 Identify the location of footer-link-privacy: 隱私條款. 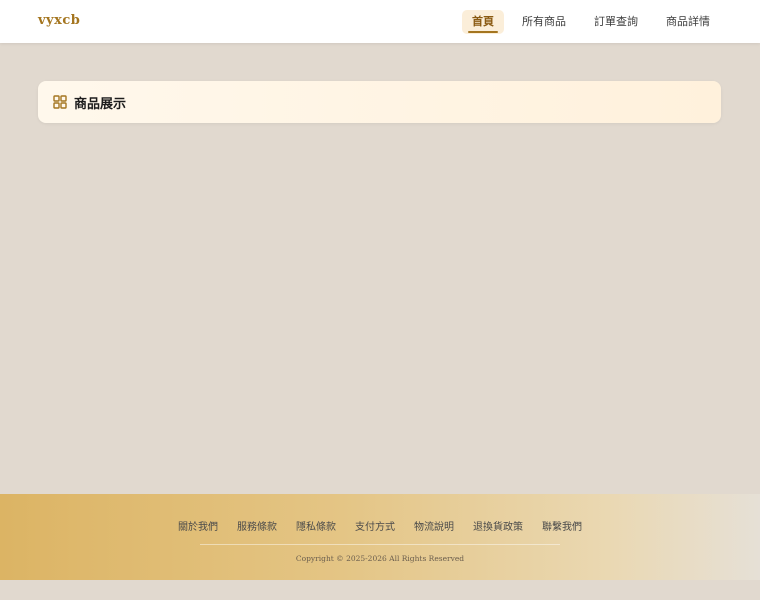
(316, 525).